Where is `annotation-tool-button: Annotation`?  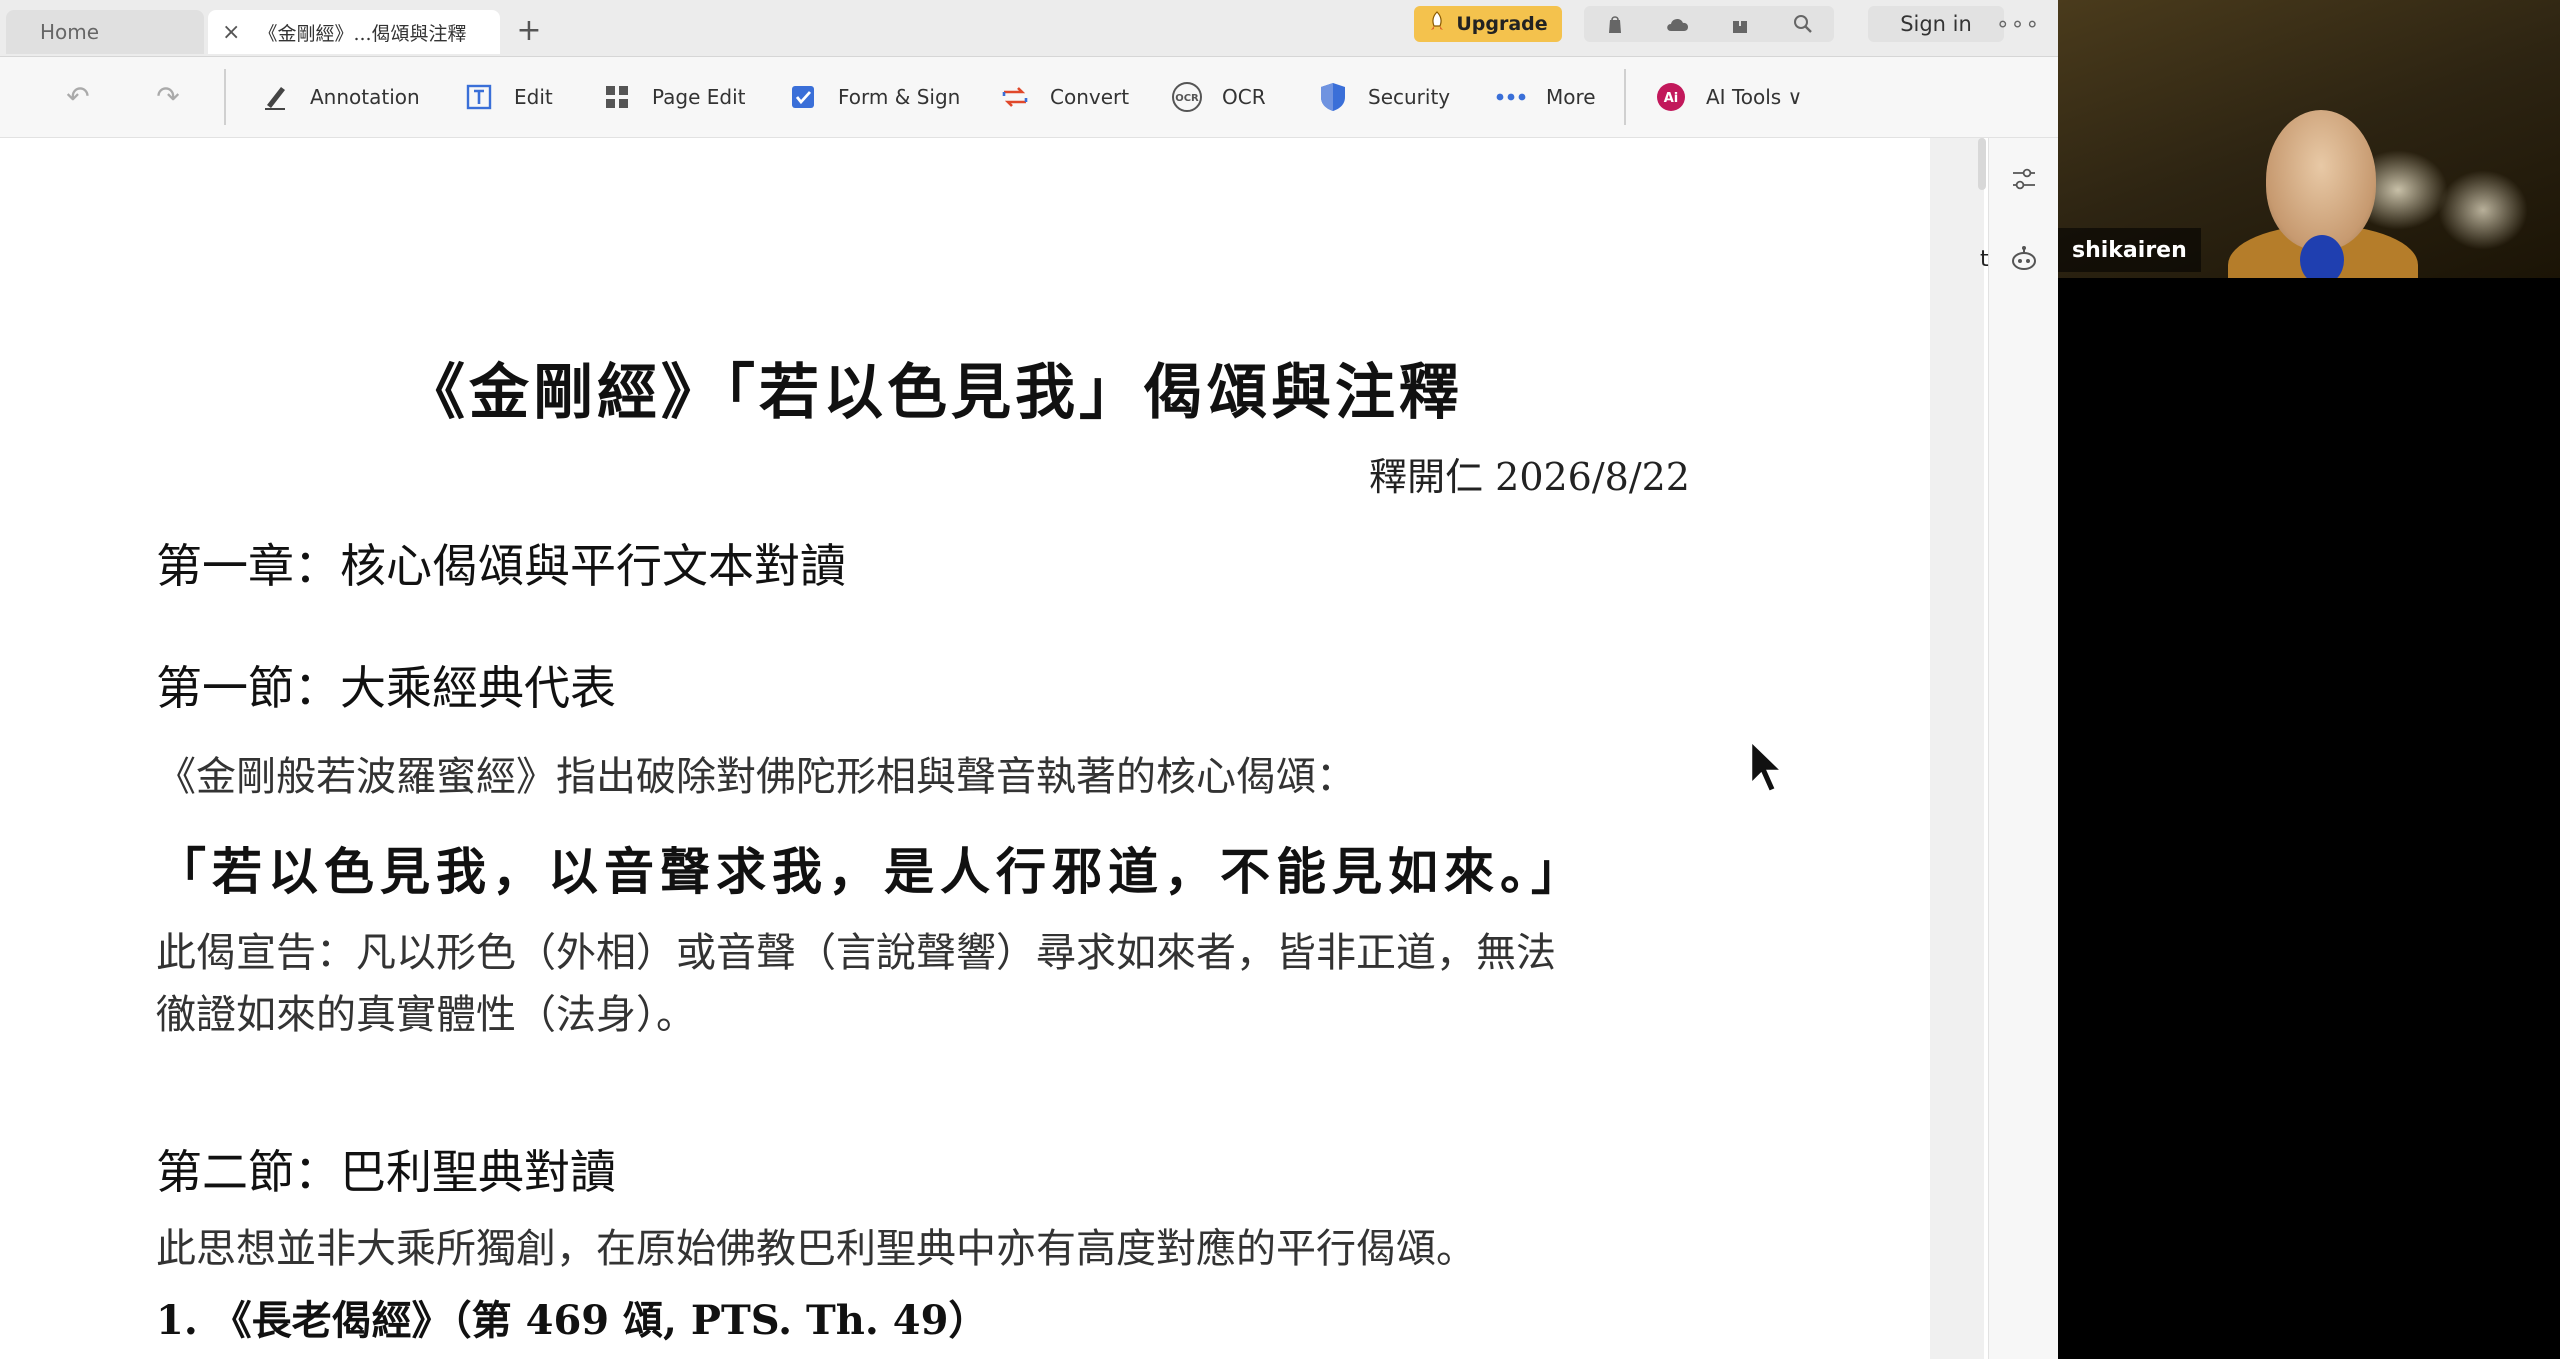
annotation-tool-button: Annotation is located at coordinates (339, 97).